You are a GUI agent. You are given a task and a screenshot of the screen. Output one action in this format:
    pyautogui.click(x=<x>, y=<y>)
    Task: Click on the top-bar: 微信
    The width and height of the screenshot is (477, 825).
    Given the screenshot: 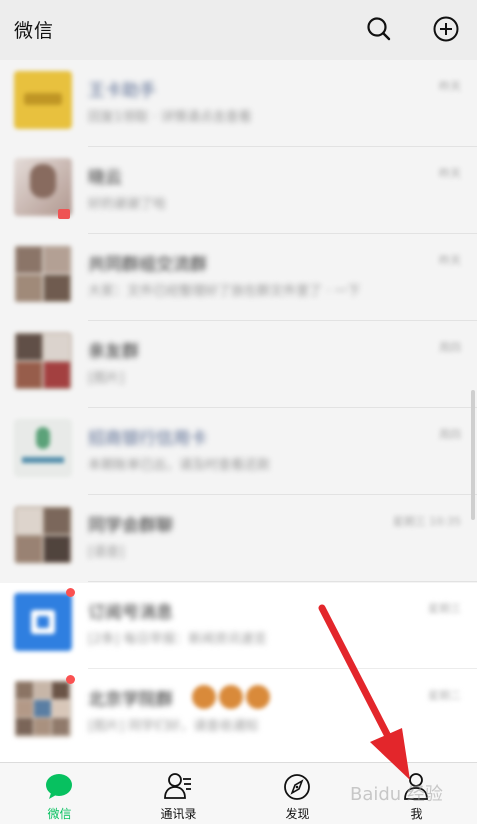 What is the action you would take?
    pyautogui.click(x=238, y=30)
    